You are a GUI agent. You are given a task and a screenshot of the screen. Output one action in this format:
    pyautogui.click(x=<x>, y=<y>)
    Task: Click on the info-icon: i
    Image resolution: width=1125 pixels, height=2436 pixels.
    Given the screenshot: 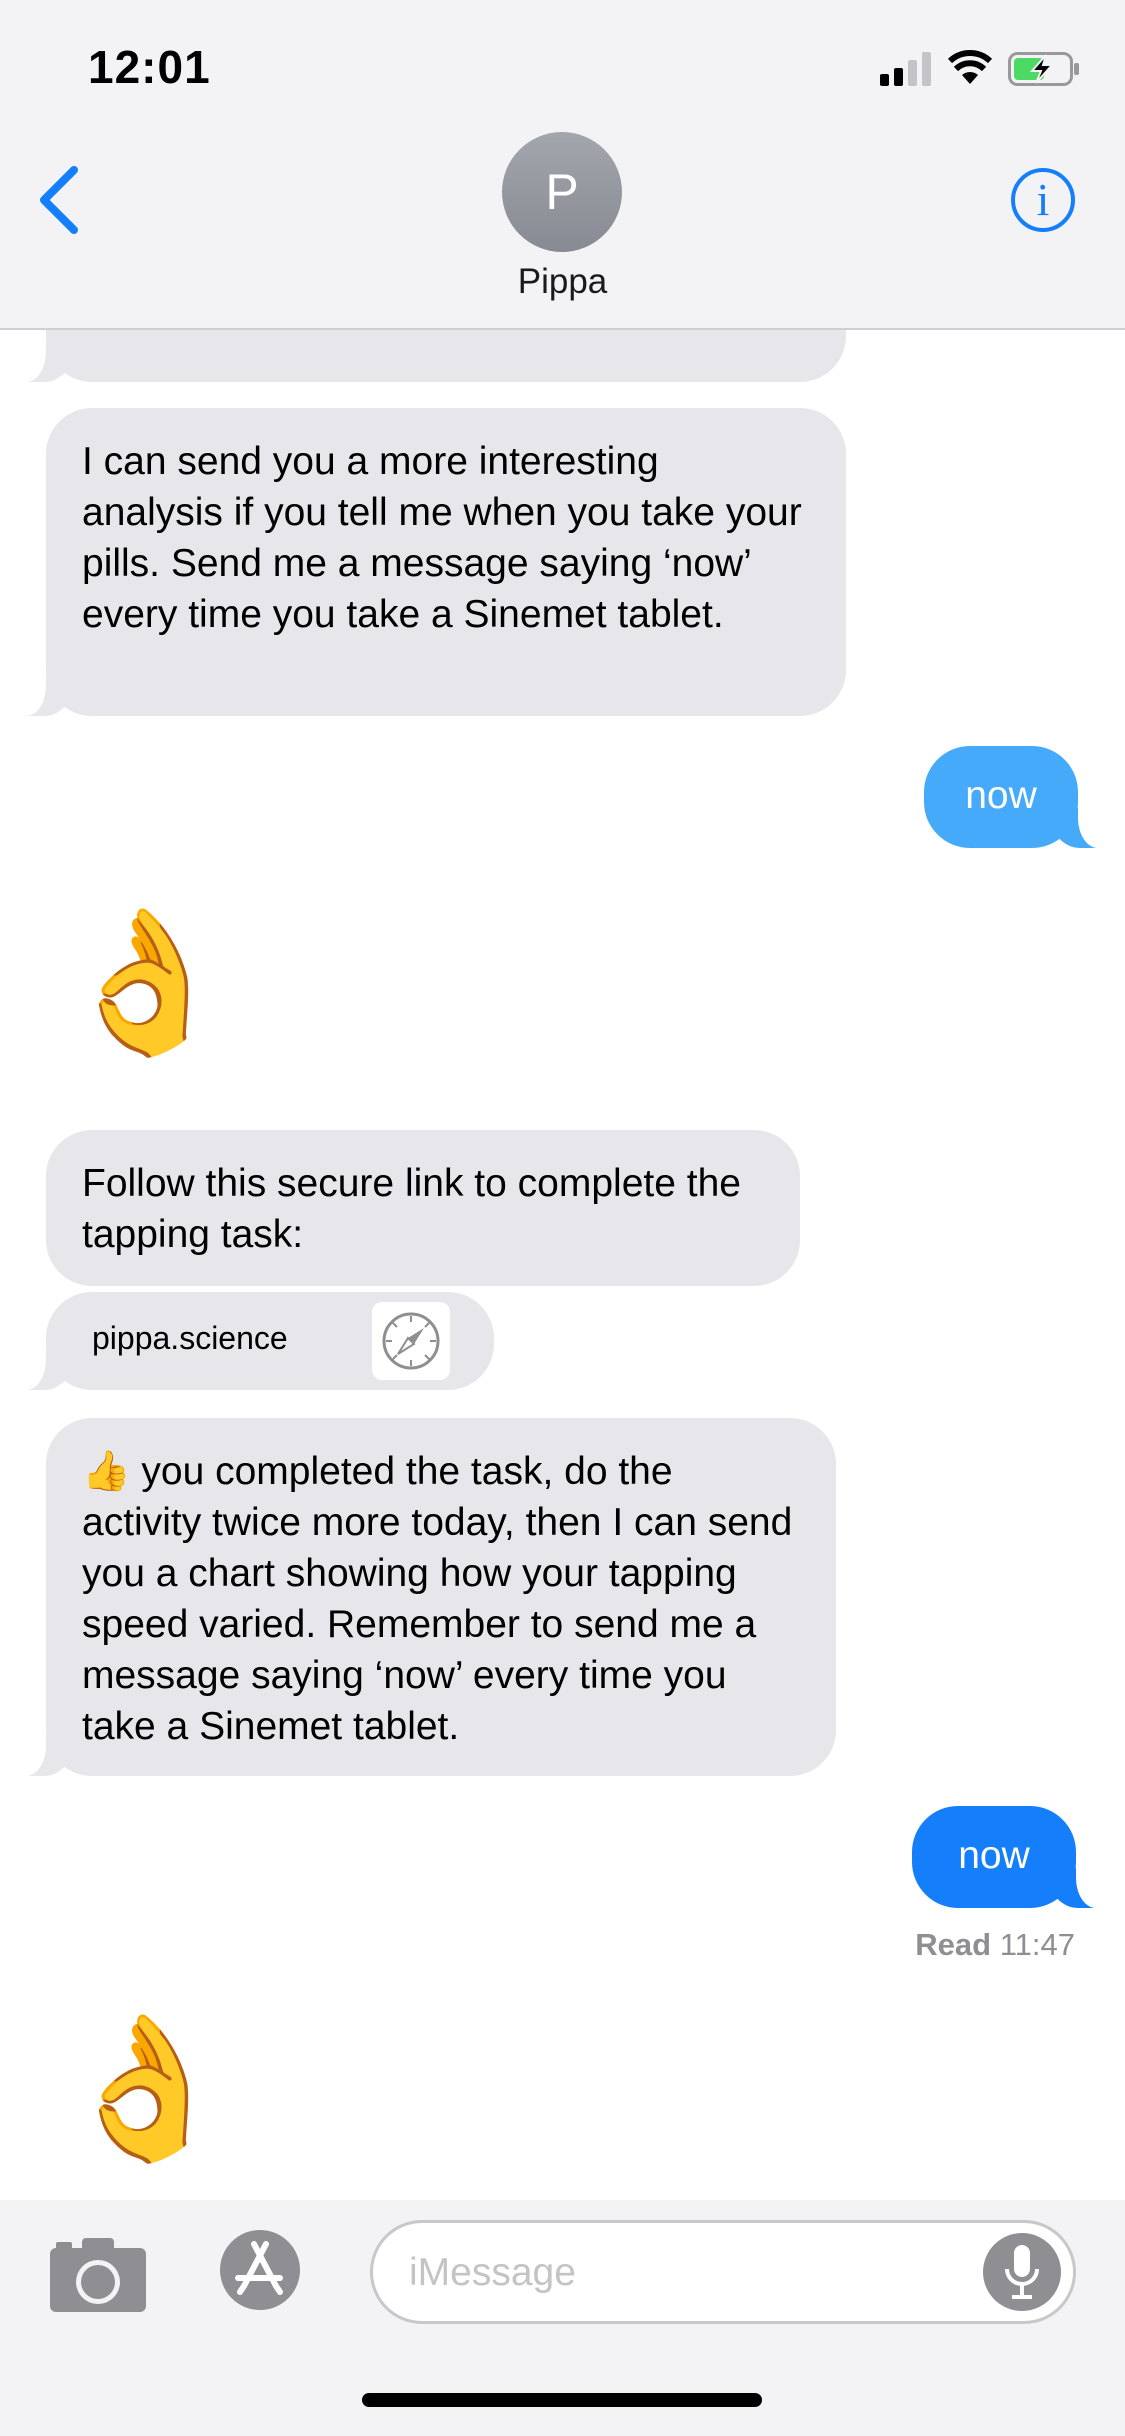 What is the action you would take?
    pyautogui.click(x=1043, y=199)
    